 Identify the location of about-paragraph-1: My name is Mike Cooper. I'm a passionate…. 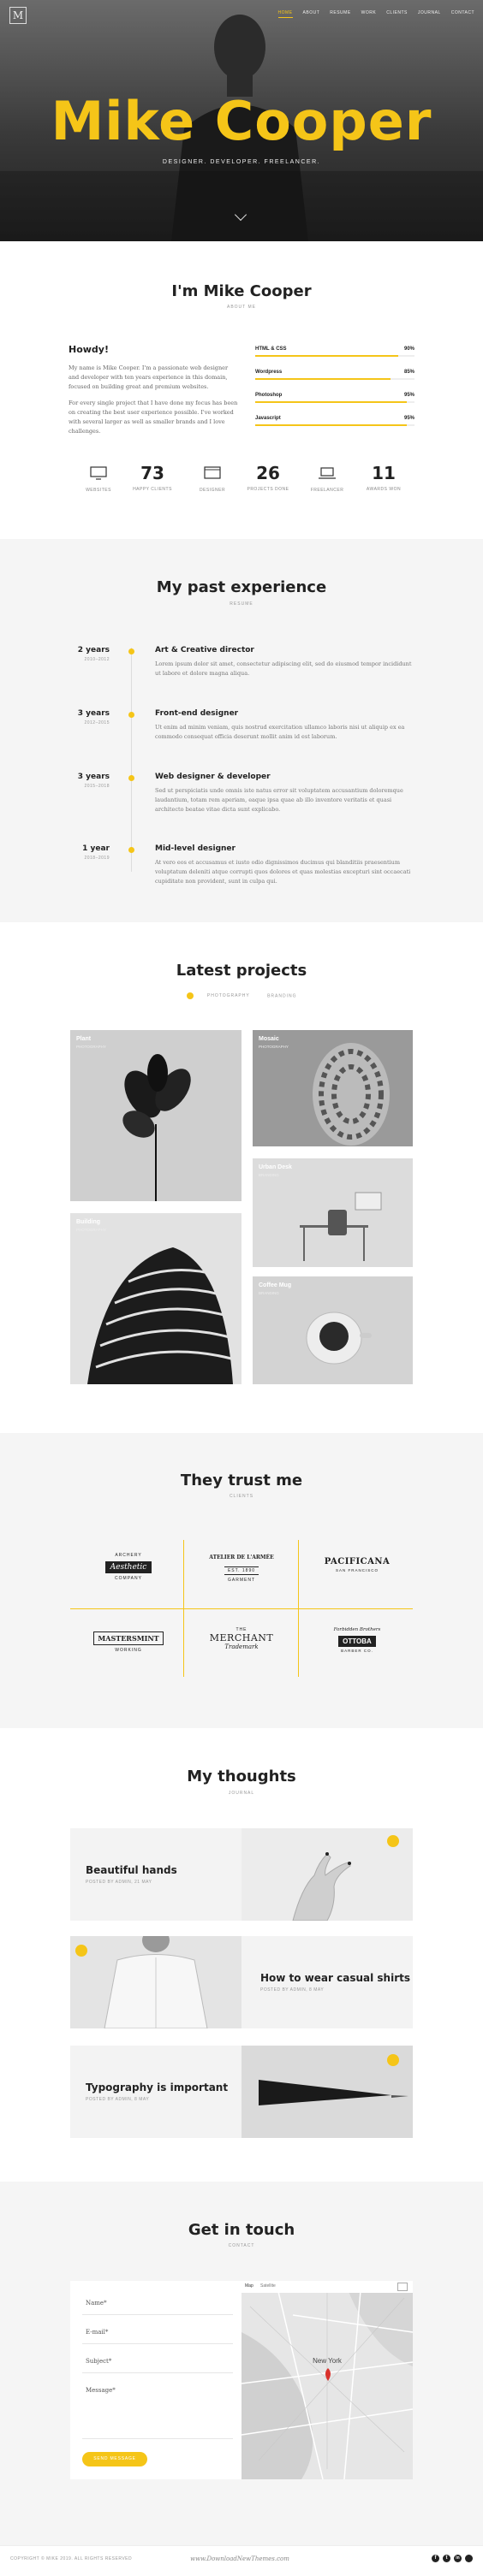
(149, 377).